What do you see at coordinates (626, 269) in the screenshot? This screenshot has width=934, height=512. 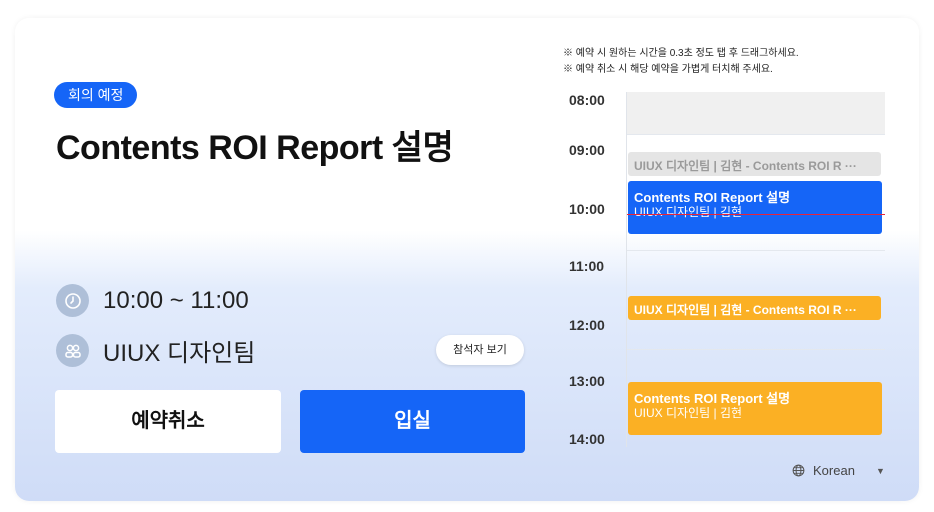 I see `timeline-axis` at bounding box center [626, 269].